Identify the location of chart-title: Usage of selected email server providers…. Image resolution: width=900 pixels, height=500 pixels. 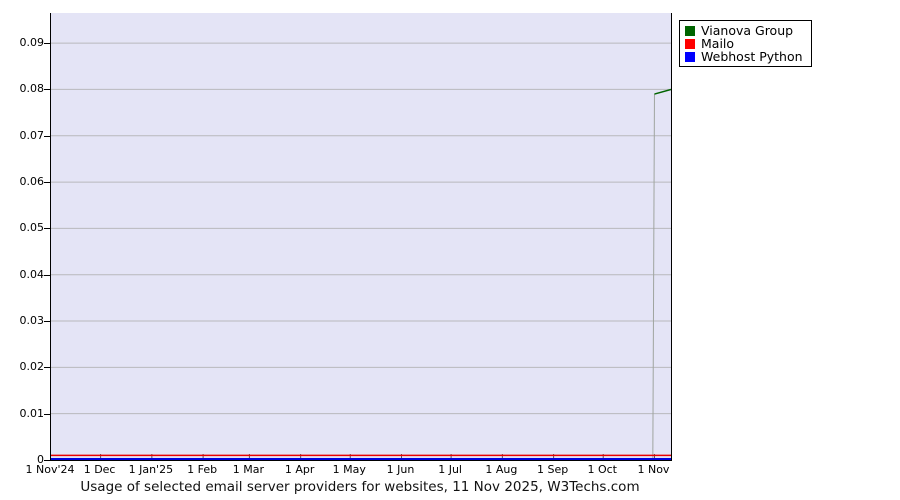
(360, 487).